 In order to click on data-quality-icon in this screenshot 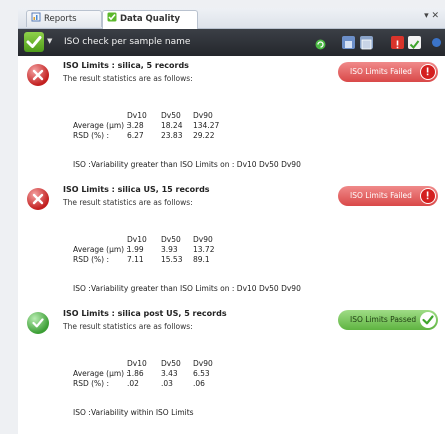, I will do `click(112, 17)`.